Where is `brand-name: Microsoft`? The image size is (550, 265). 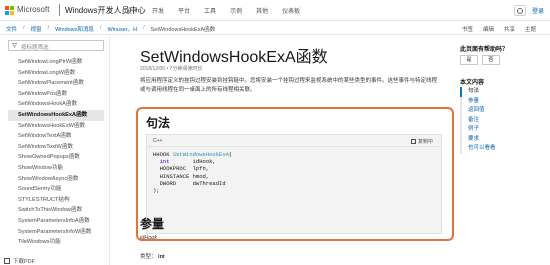 brand-name: Microsoft is located at coordinates (33, 9).